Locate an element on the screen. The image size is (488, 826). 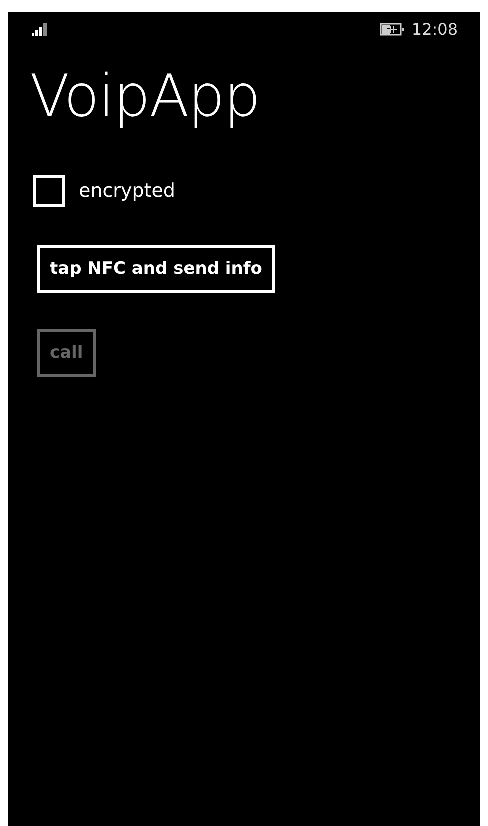
checkbox is located at coordinates (49, 191).